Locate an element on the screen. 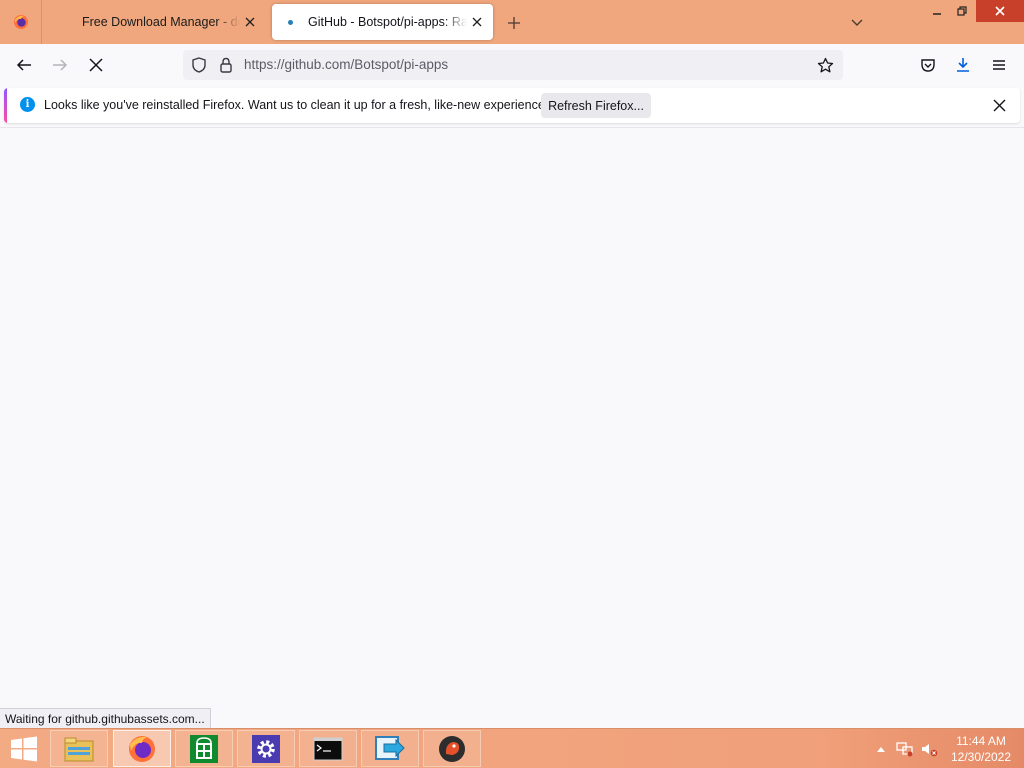  new-tab-button is located at coordinates (514, 23).